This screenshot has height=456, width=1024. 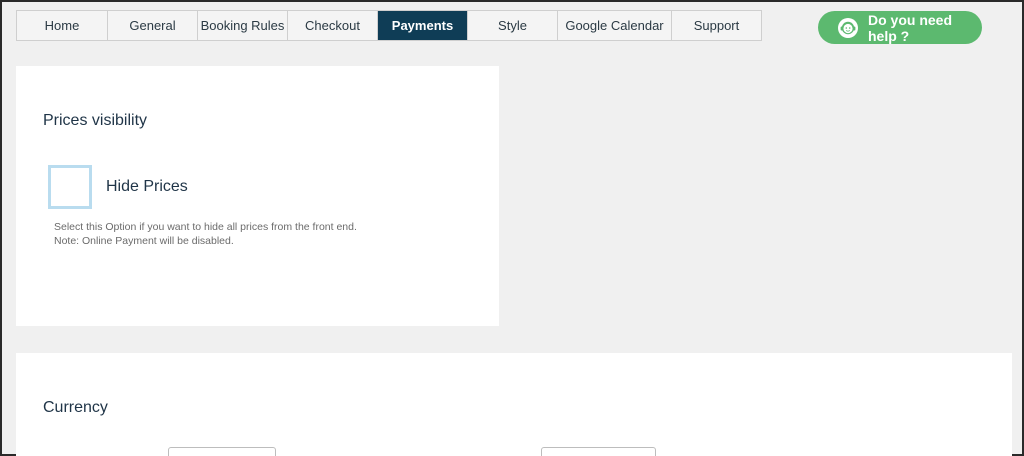 What do you see at coordinates (848, 28) in the screenshot?
I see `support-agent-icon` at bounding box center [848, 28].